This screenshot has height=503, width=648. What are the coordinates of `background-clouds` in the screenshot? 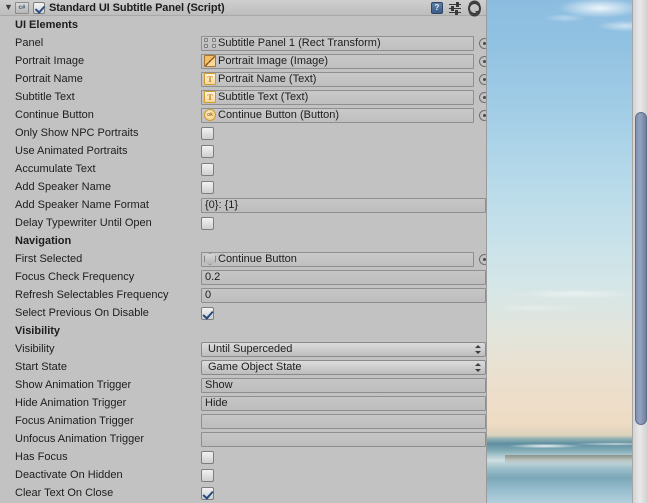 It's located at (576, 30).